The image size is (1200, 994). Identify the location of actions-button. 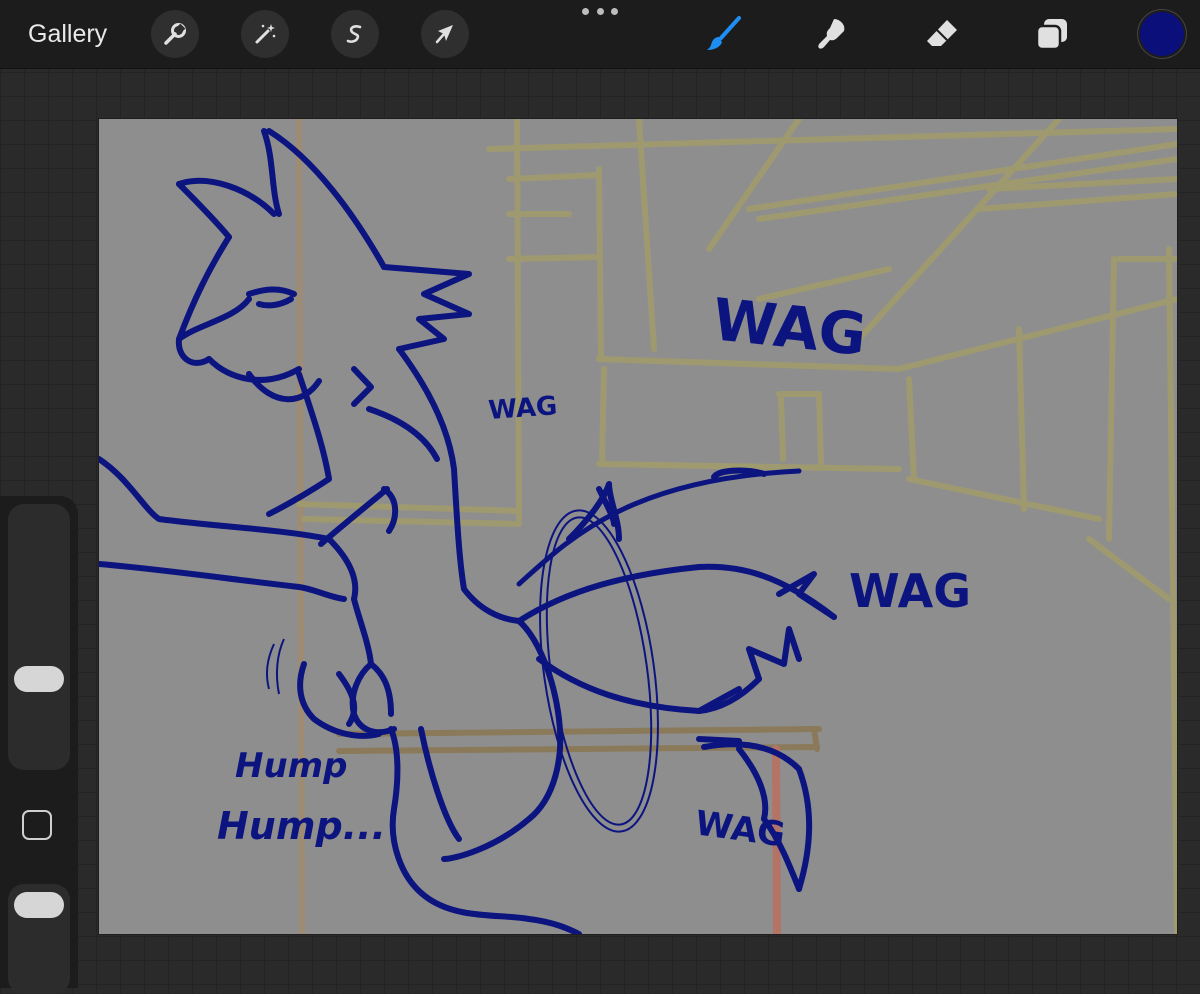
(175, 34).